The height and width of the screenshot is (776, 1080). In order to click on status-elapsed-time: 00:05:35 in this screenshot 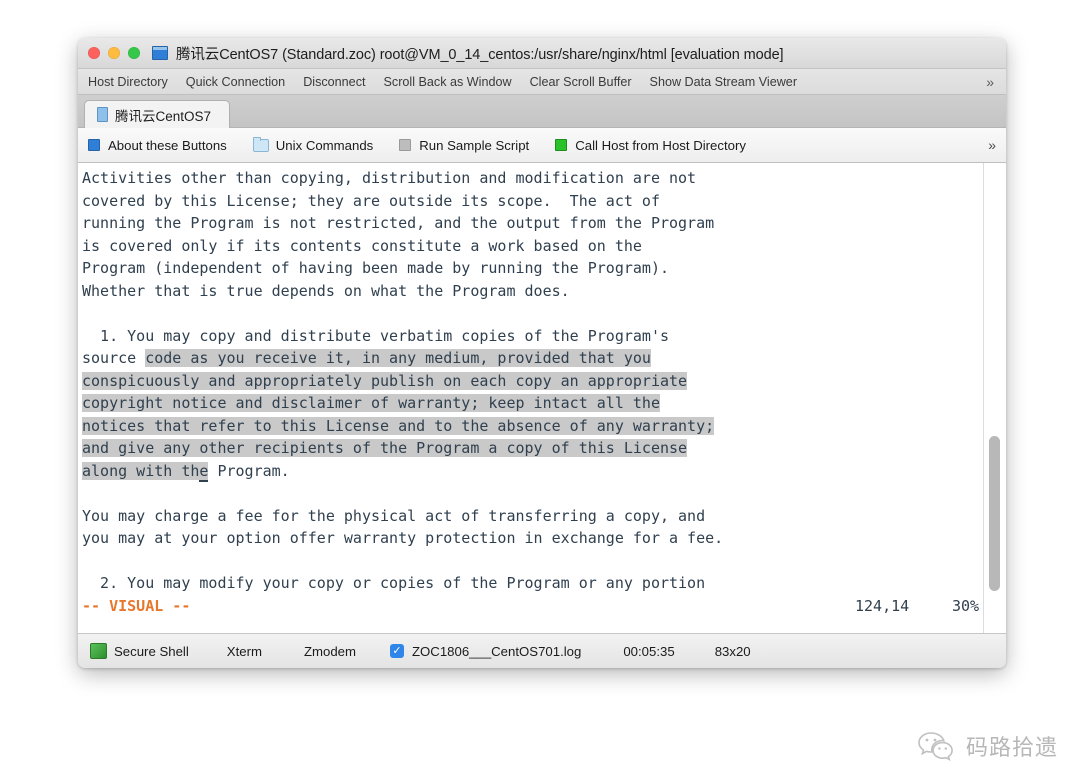, I will do `click(649, 651)`.